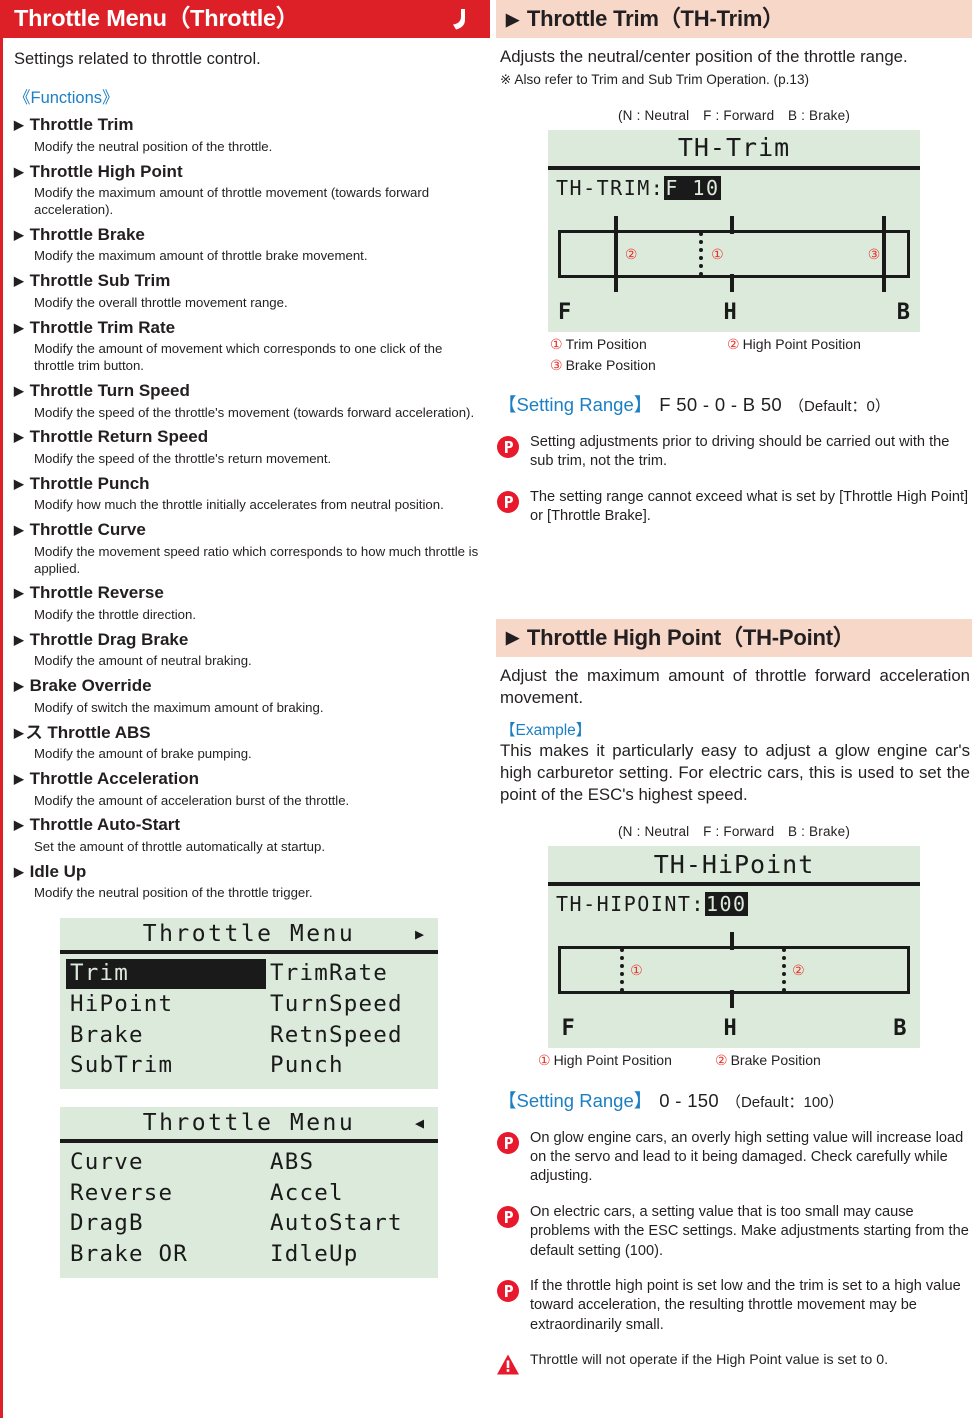  I want to click on lcd-th-hipoint-diagram: TH-HiPoint TH-HIPOINT: 100 ① ② F H B, so click(734, 947).